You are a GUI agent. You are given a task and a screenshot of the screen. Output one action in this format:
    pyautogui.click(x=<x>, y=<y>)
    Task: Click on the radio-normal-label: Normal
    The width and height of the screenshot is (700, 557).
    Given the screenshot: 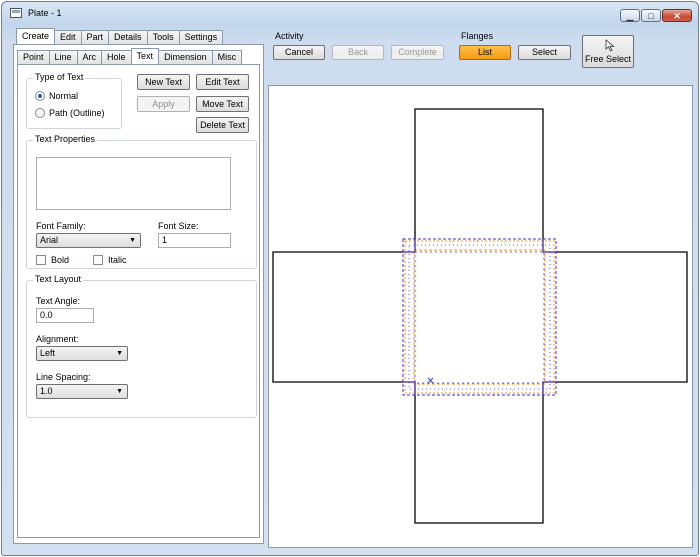 What is the action you would take?
    pyautogui.click(x=64, y=96)
    